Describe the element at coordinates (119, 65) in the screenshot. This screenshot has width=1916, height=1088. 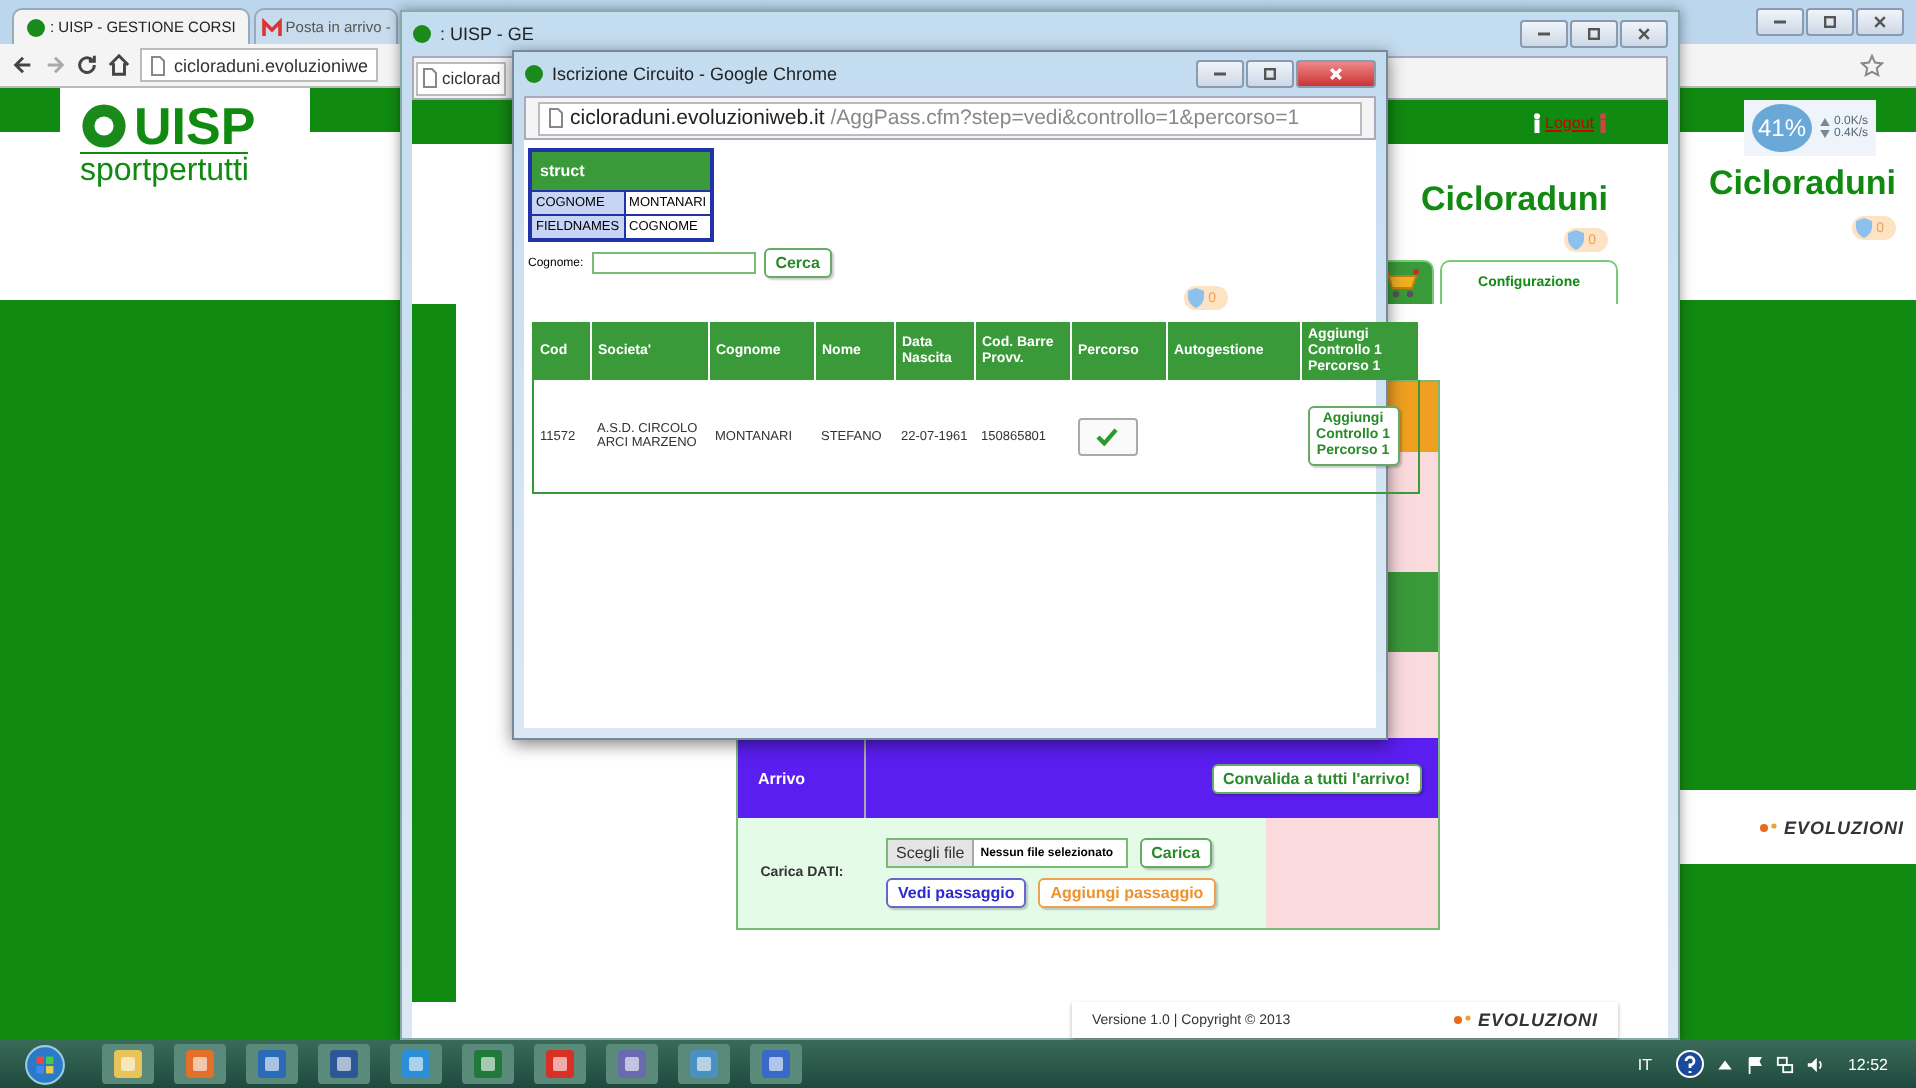
I see `home-icon` at that location.